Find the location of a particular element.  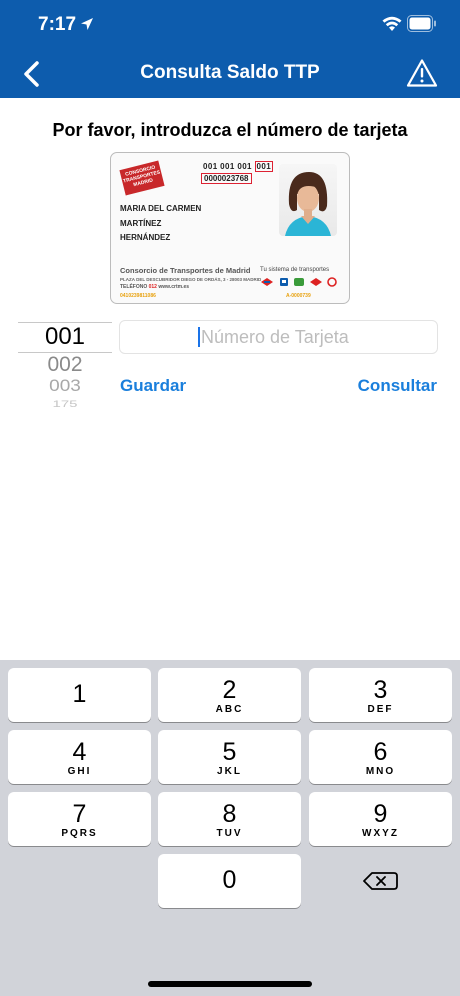

key-6: 6 MNO is located at coordinates (380, 757).